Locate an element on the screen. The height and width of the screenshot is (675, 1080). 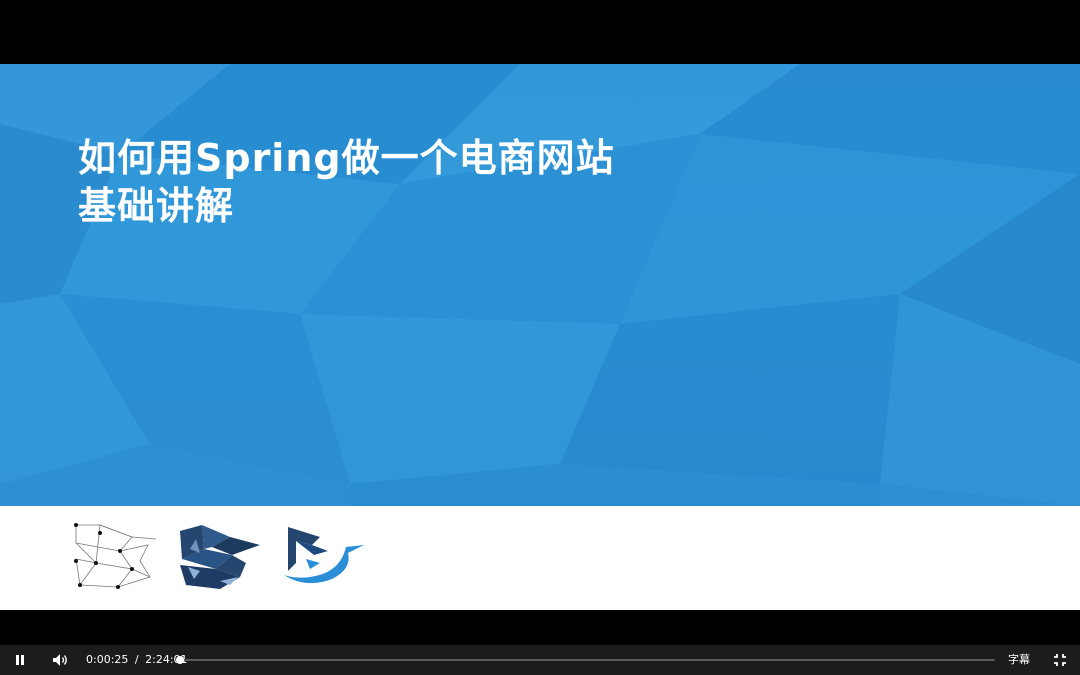
slide-title-line2: 基础讲解 is located at coordinates (156, 206).